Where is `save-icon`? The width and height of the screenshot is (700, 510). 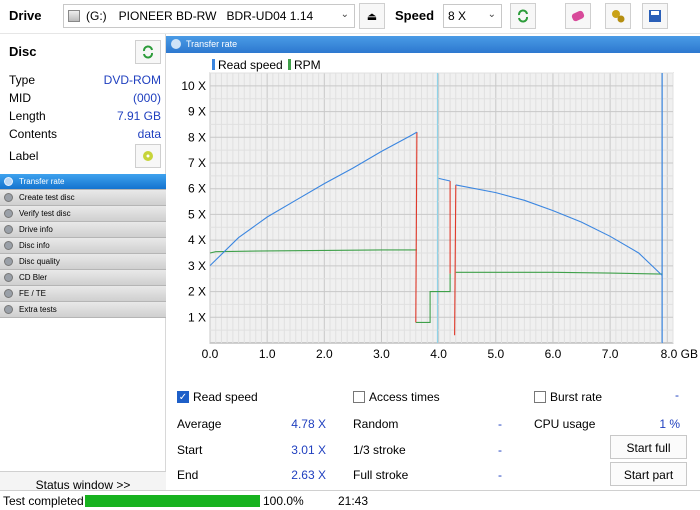 save-icon is located at coordinates (655, 16).